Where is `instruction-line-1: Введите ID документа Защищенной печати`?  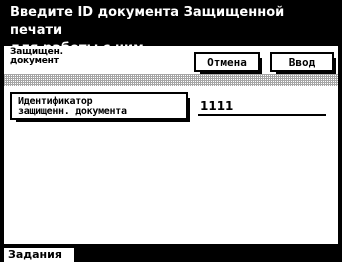 instruction-line-1: Введите ID документа Защищенной печати is located at coordinates (147, 21).